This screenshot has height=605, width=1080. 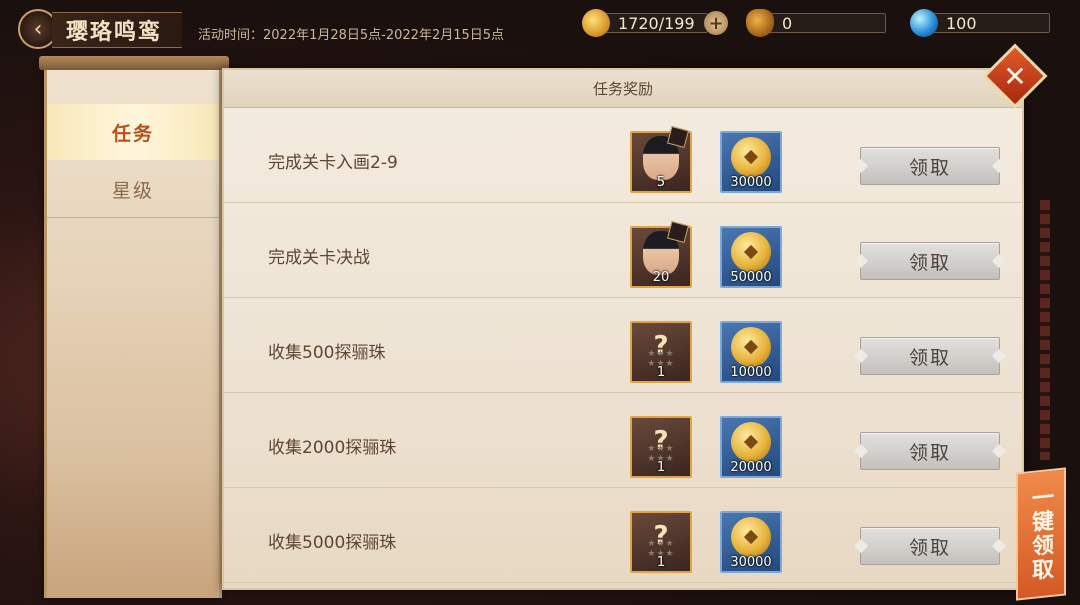 What do you see at coordinates (332, 543) in the screenshot?
I see `task-label: 收集5000探骊珠` at bounding box center [332, 543].